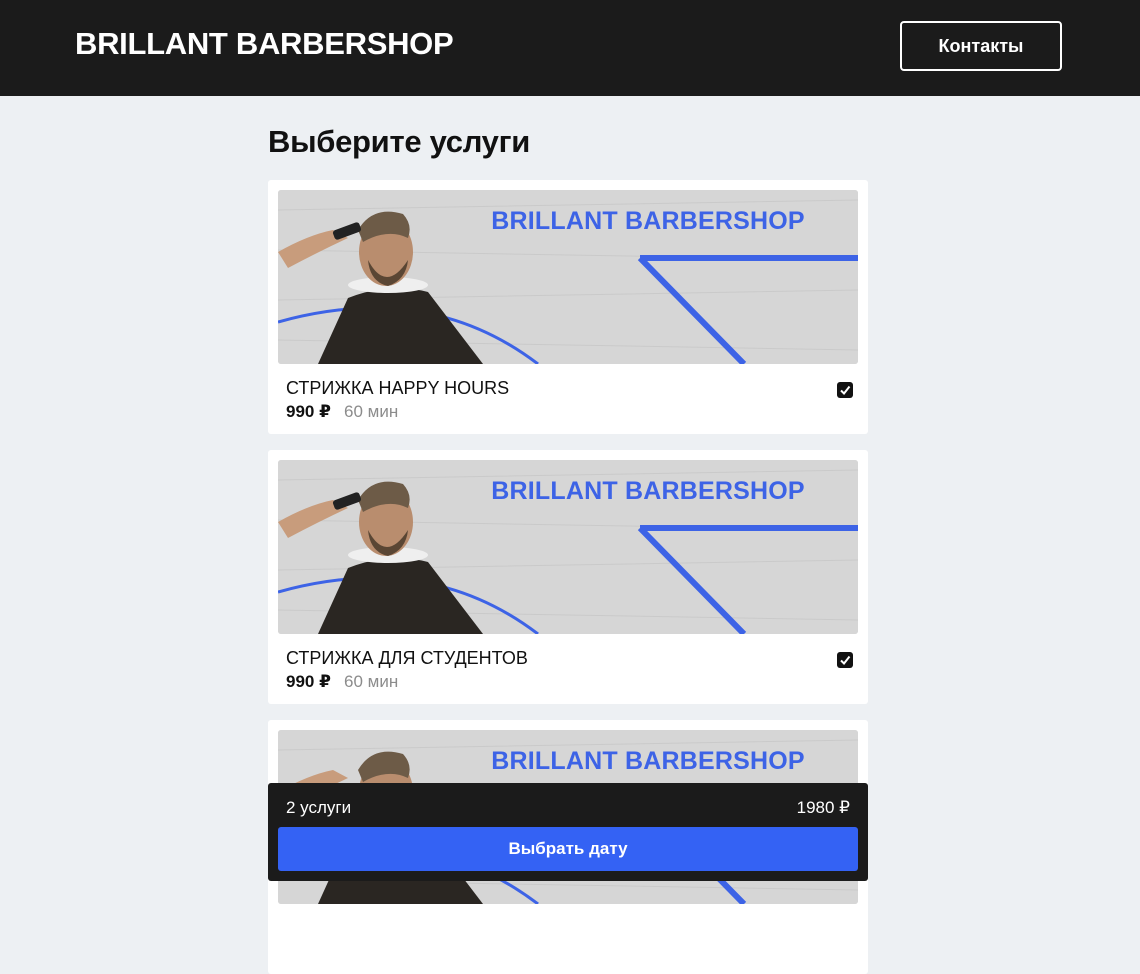  What do you see at coordinates (570, 48) in the screenshot?
I see `site-header: BRILLANT BARBERSHOP Контакты` at bounding box center [570, 48].